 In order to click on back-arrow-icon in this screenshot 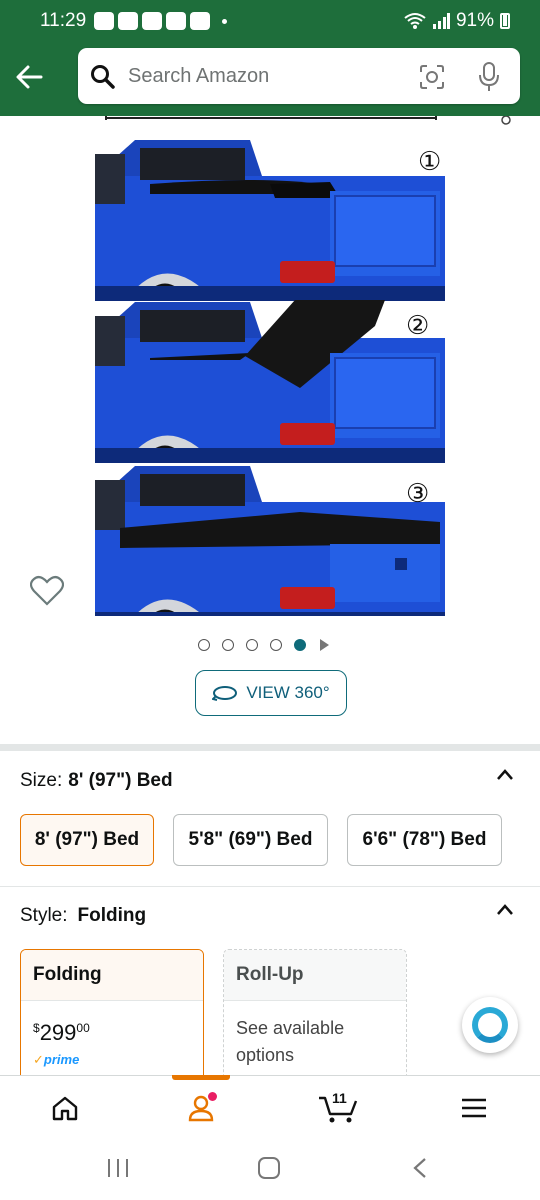, I will do `click(29, 77)`.